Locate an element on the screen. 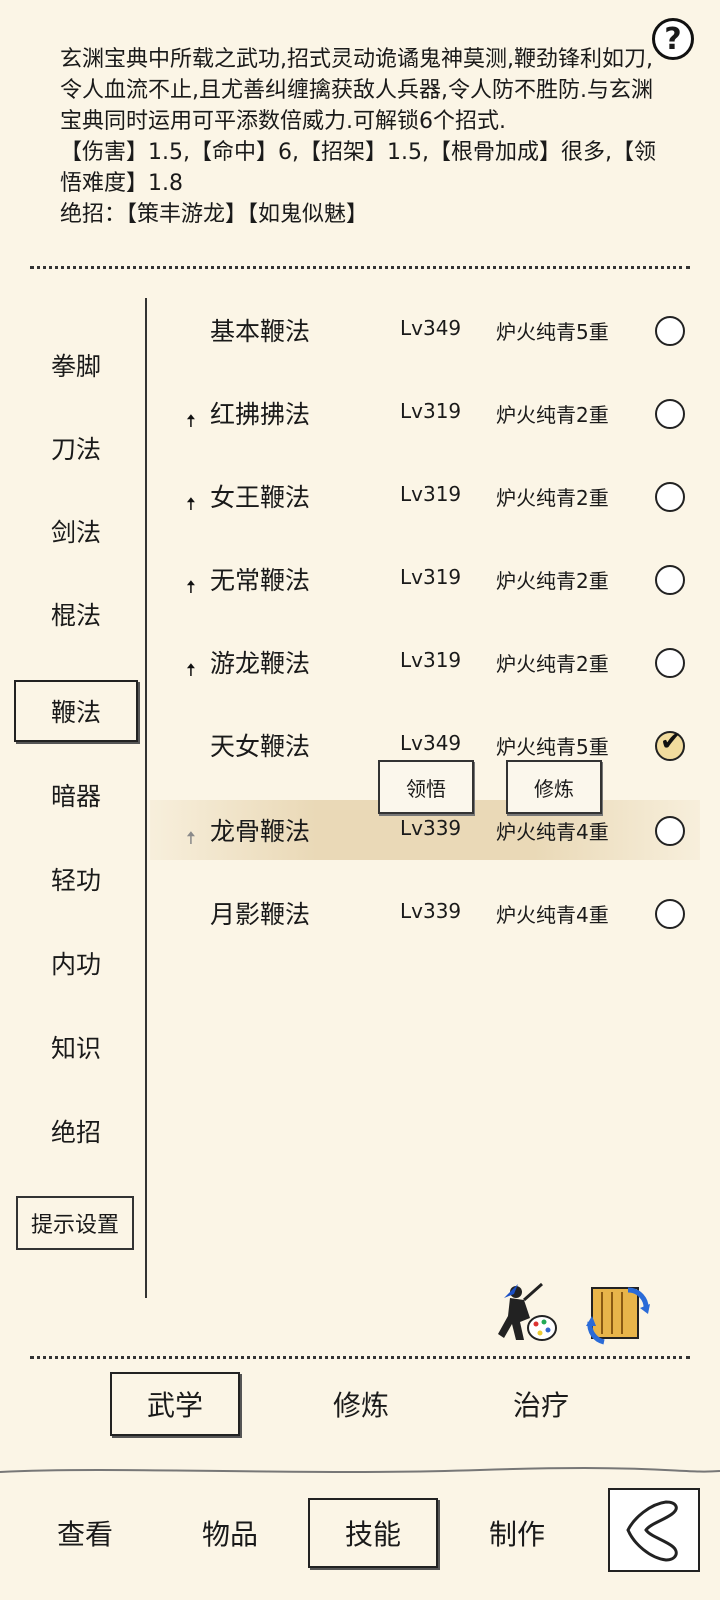  skill-row: 基本鞭法 Lv349 炉火纯青5重 is located at coordinates (425, 330).